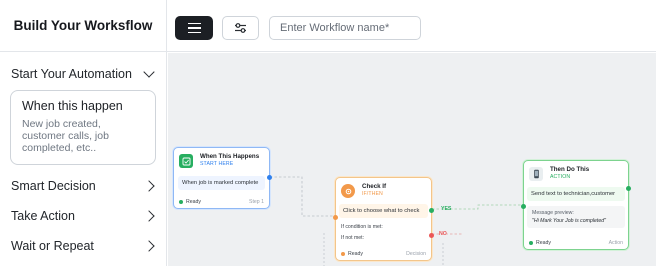  I want to click on sidebar-item-wait-or-repeat: Wait or Repeat, so click(83, 246).